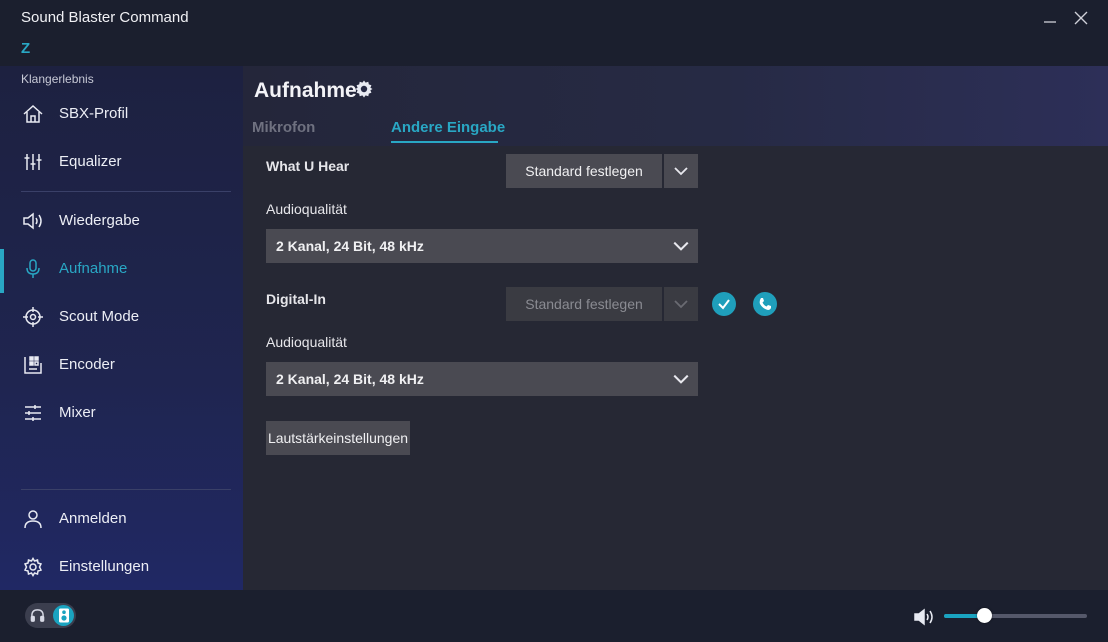  Describe the element at coordinates (33, 413) in the screenshot. I see `mixer-sliders-icon` at that location.